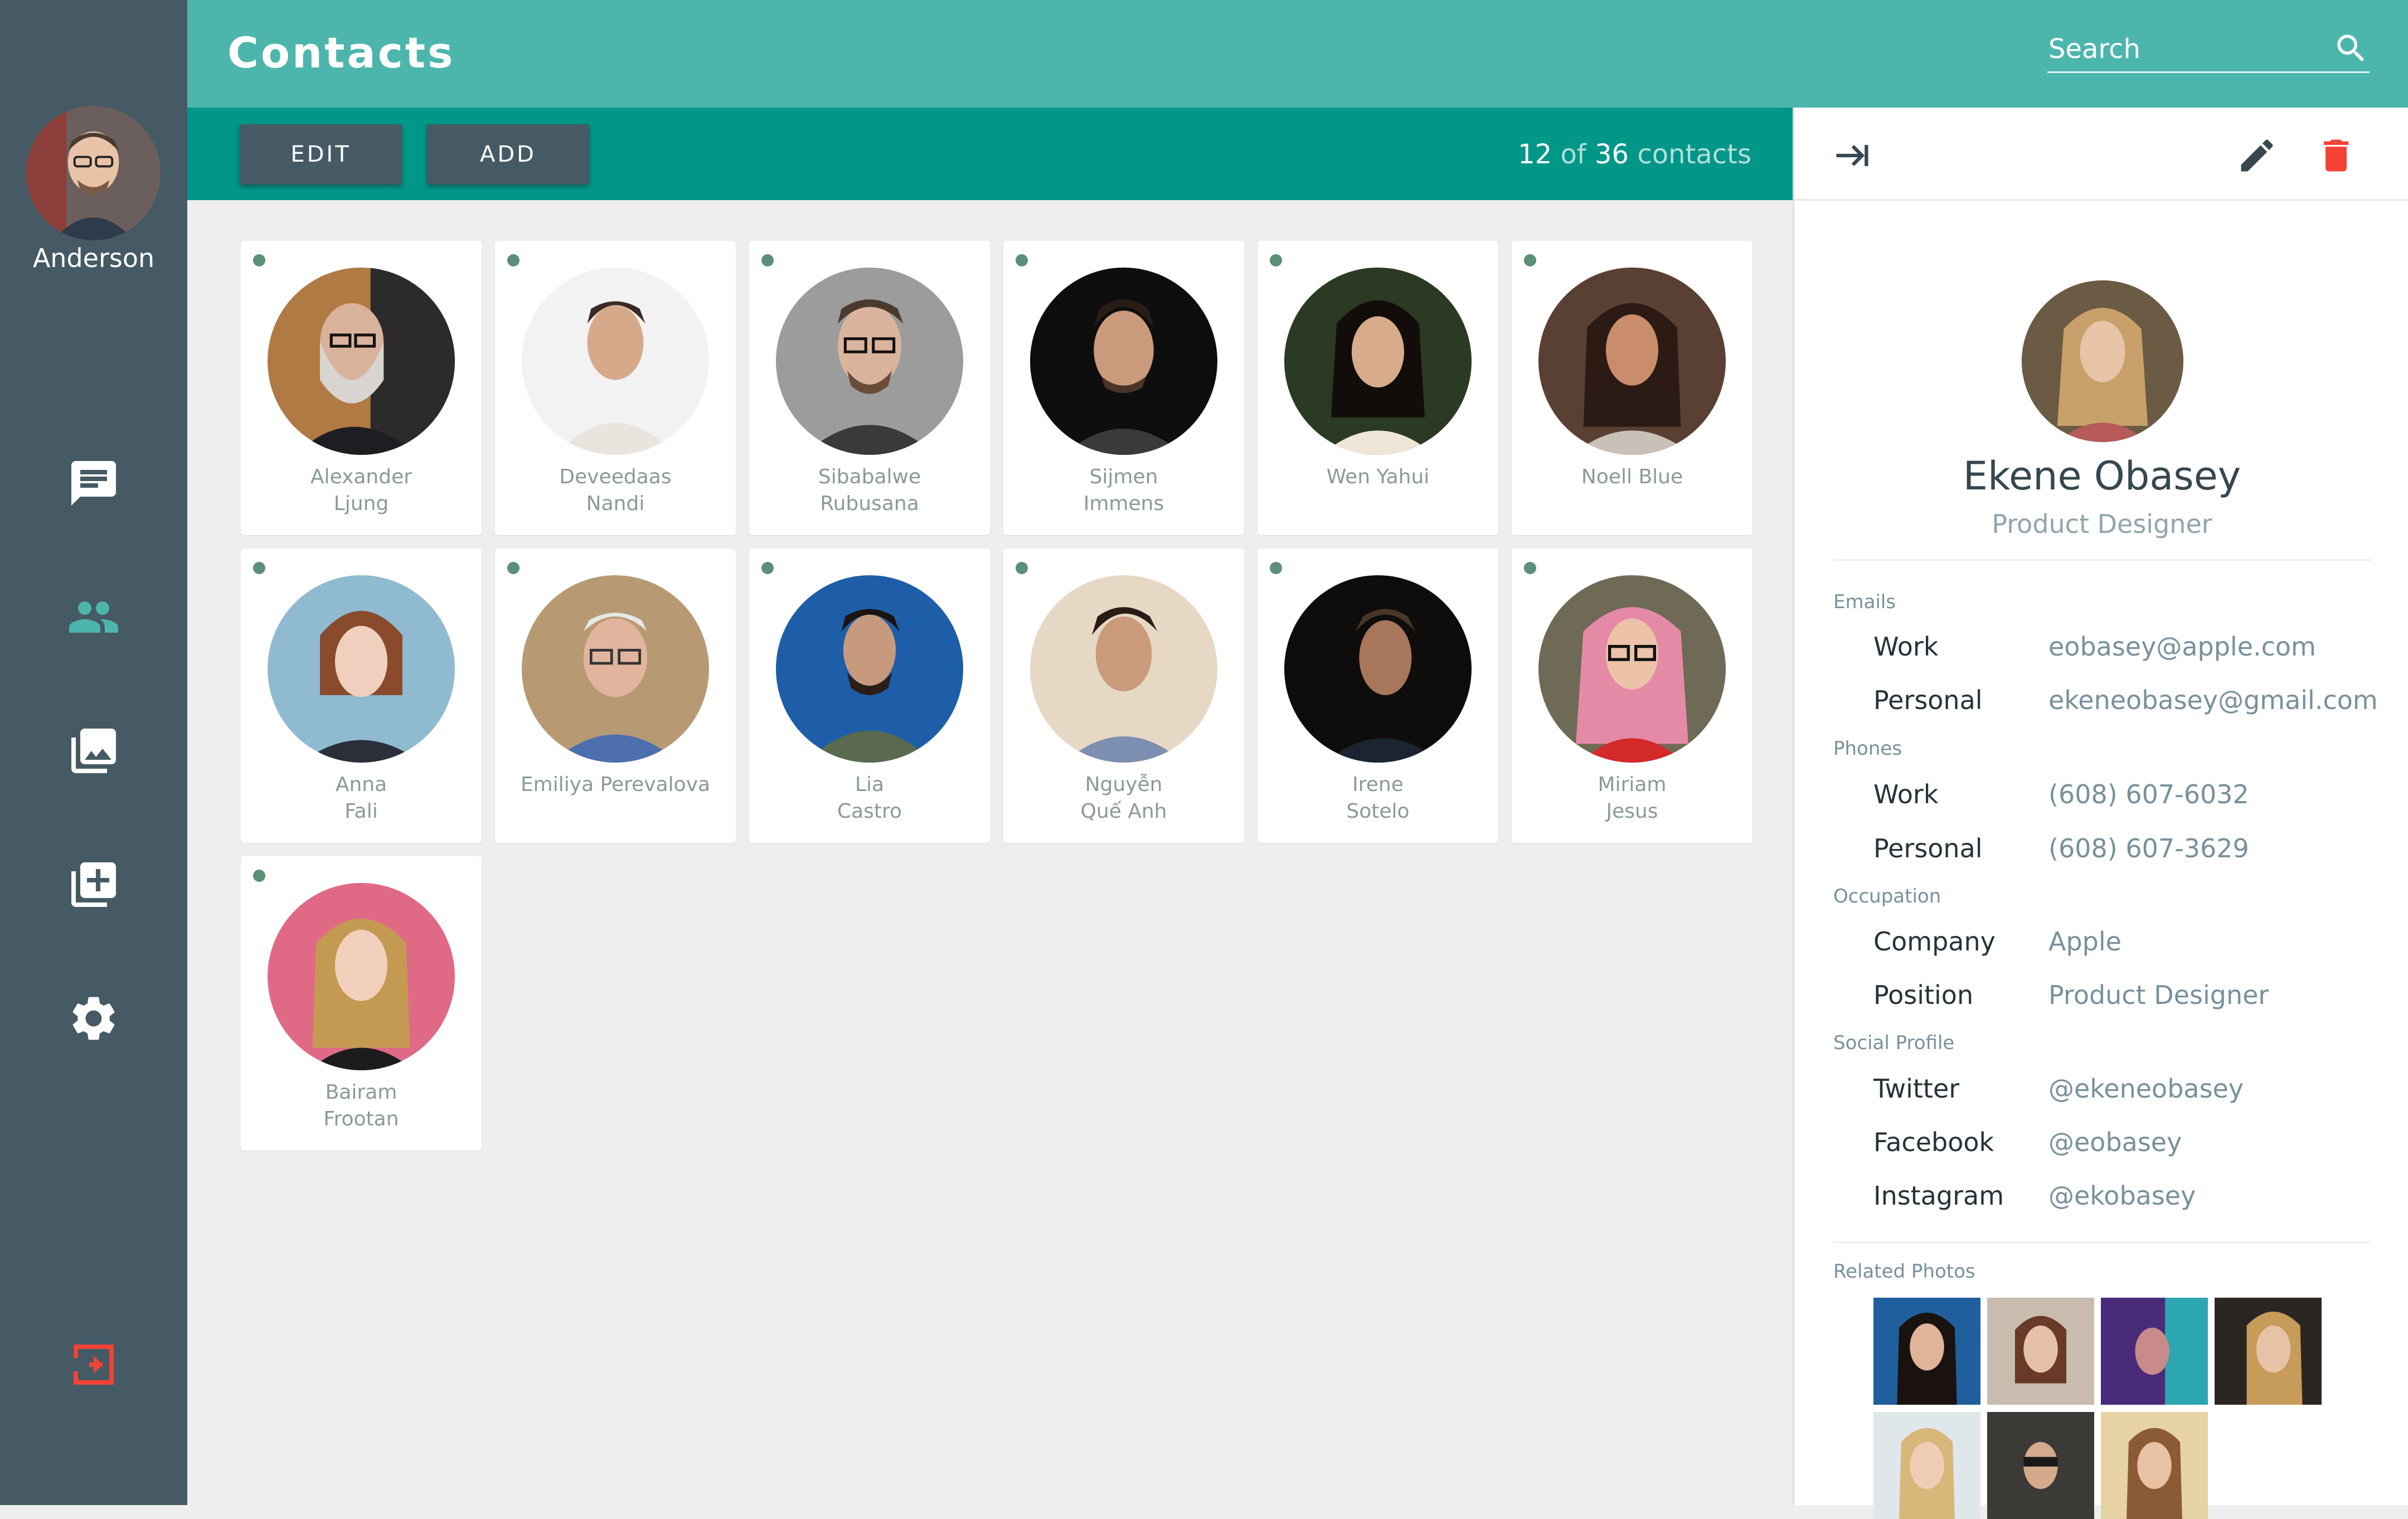 This screenshot has width=2408, height=1519. I want to click on contacts-total-count: 36, so click(1612, 154).